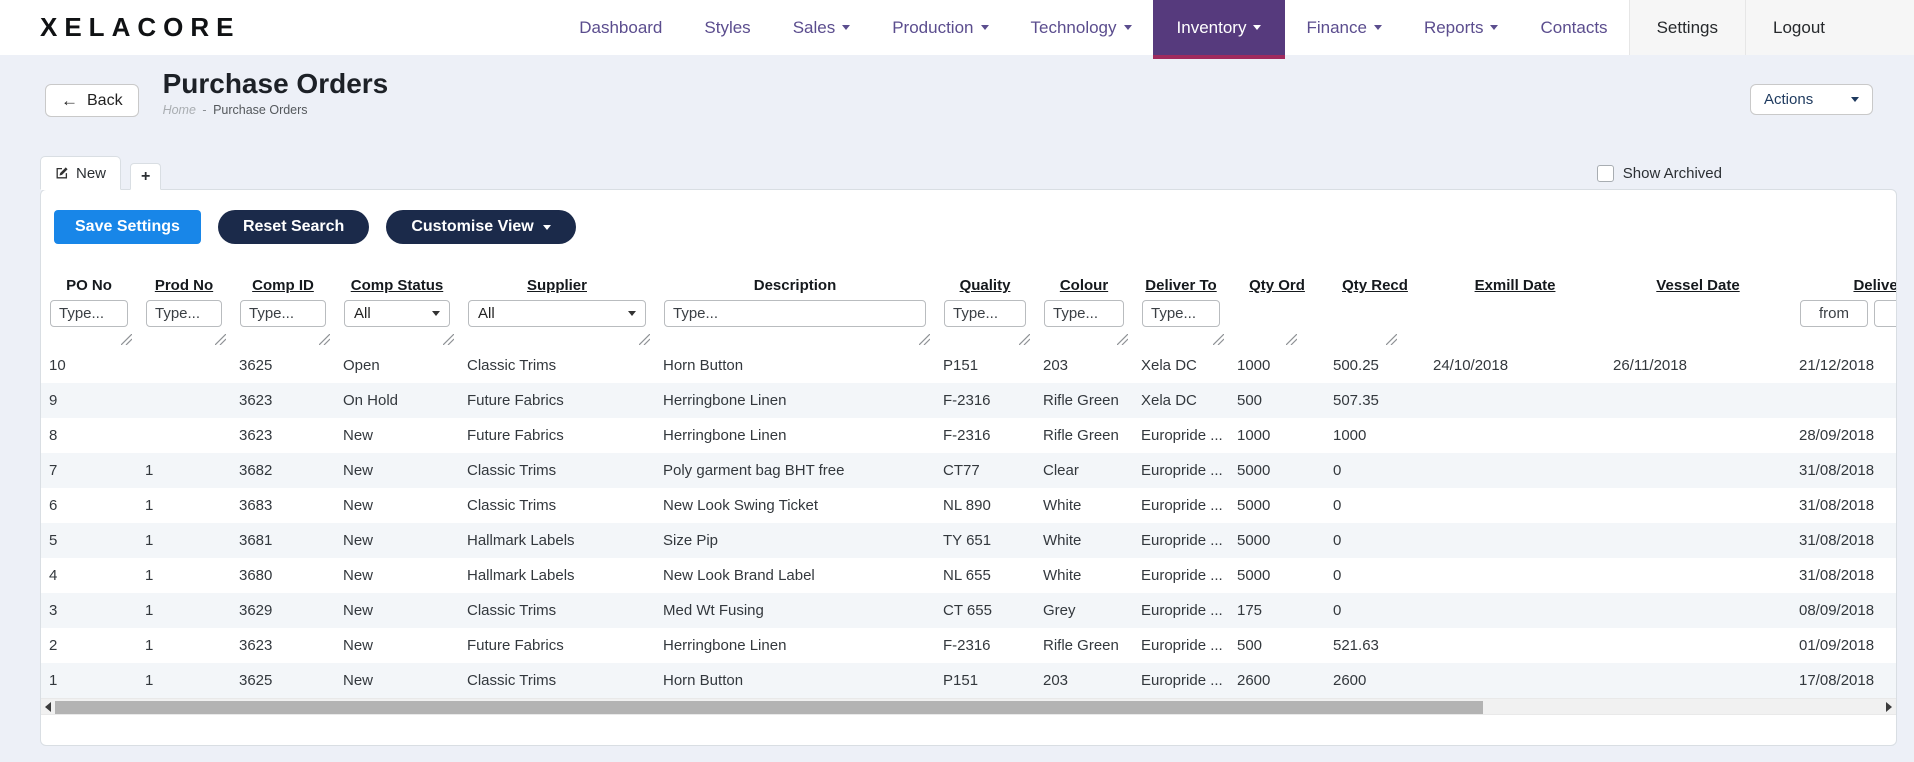  What do you see at coordinates (146, 176) in the screenshot?
I see `tab-add-button: +` at bounding box center [146, 176].